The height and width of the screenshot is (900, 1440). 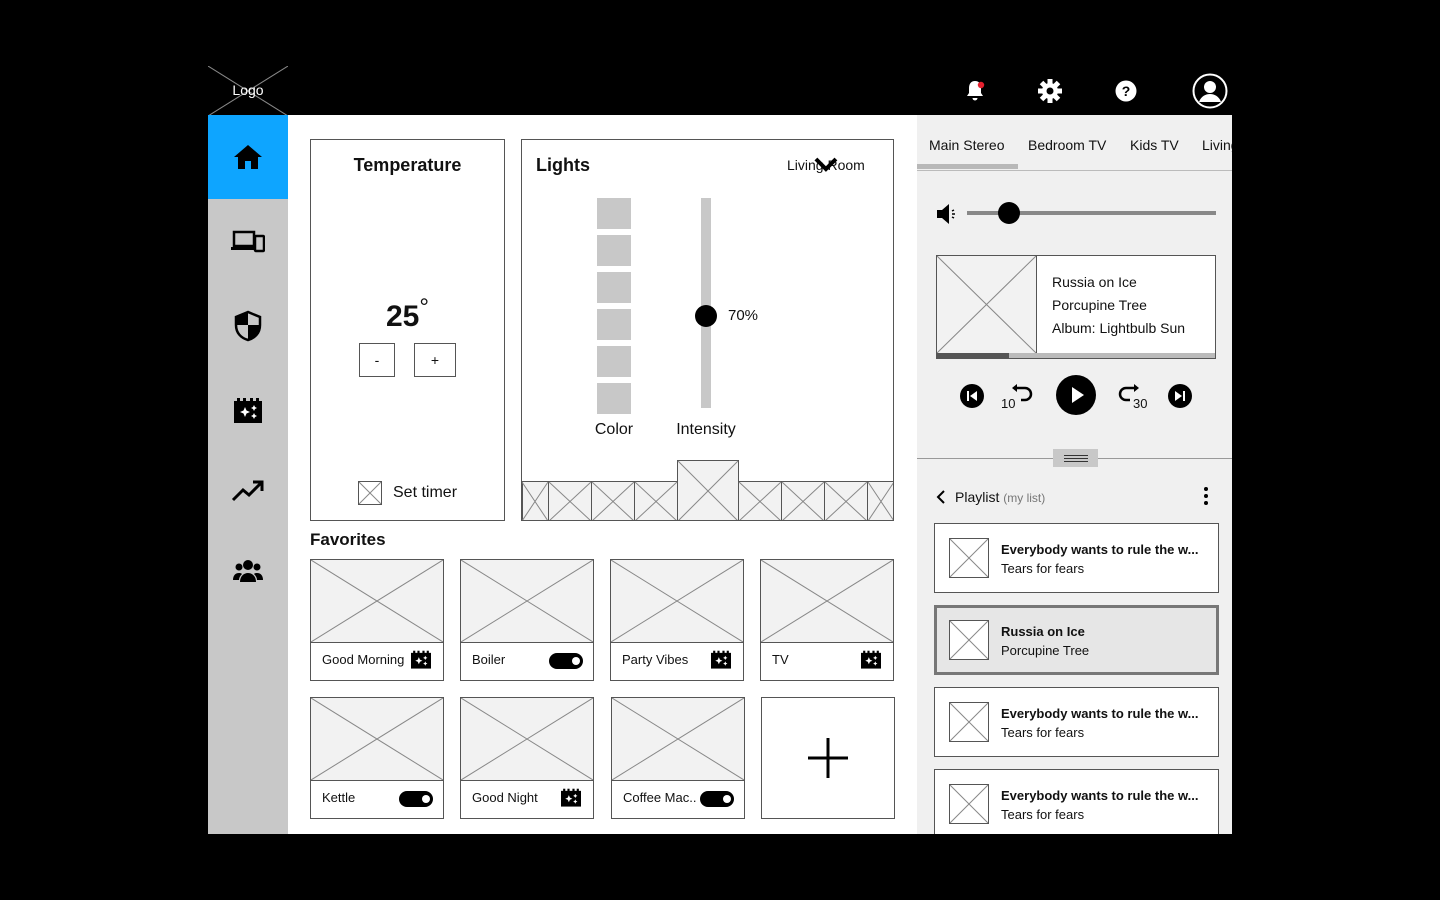 What do you see at coordinates (1119, 328) in the screenshot?
I see `now-playing-album: Album: Lightbulb Sun` at bounding box center [1119, 328].